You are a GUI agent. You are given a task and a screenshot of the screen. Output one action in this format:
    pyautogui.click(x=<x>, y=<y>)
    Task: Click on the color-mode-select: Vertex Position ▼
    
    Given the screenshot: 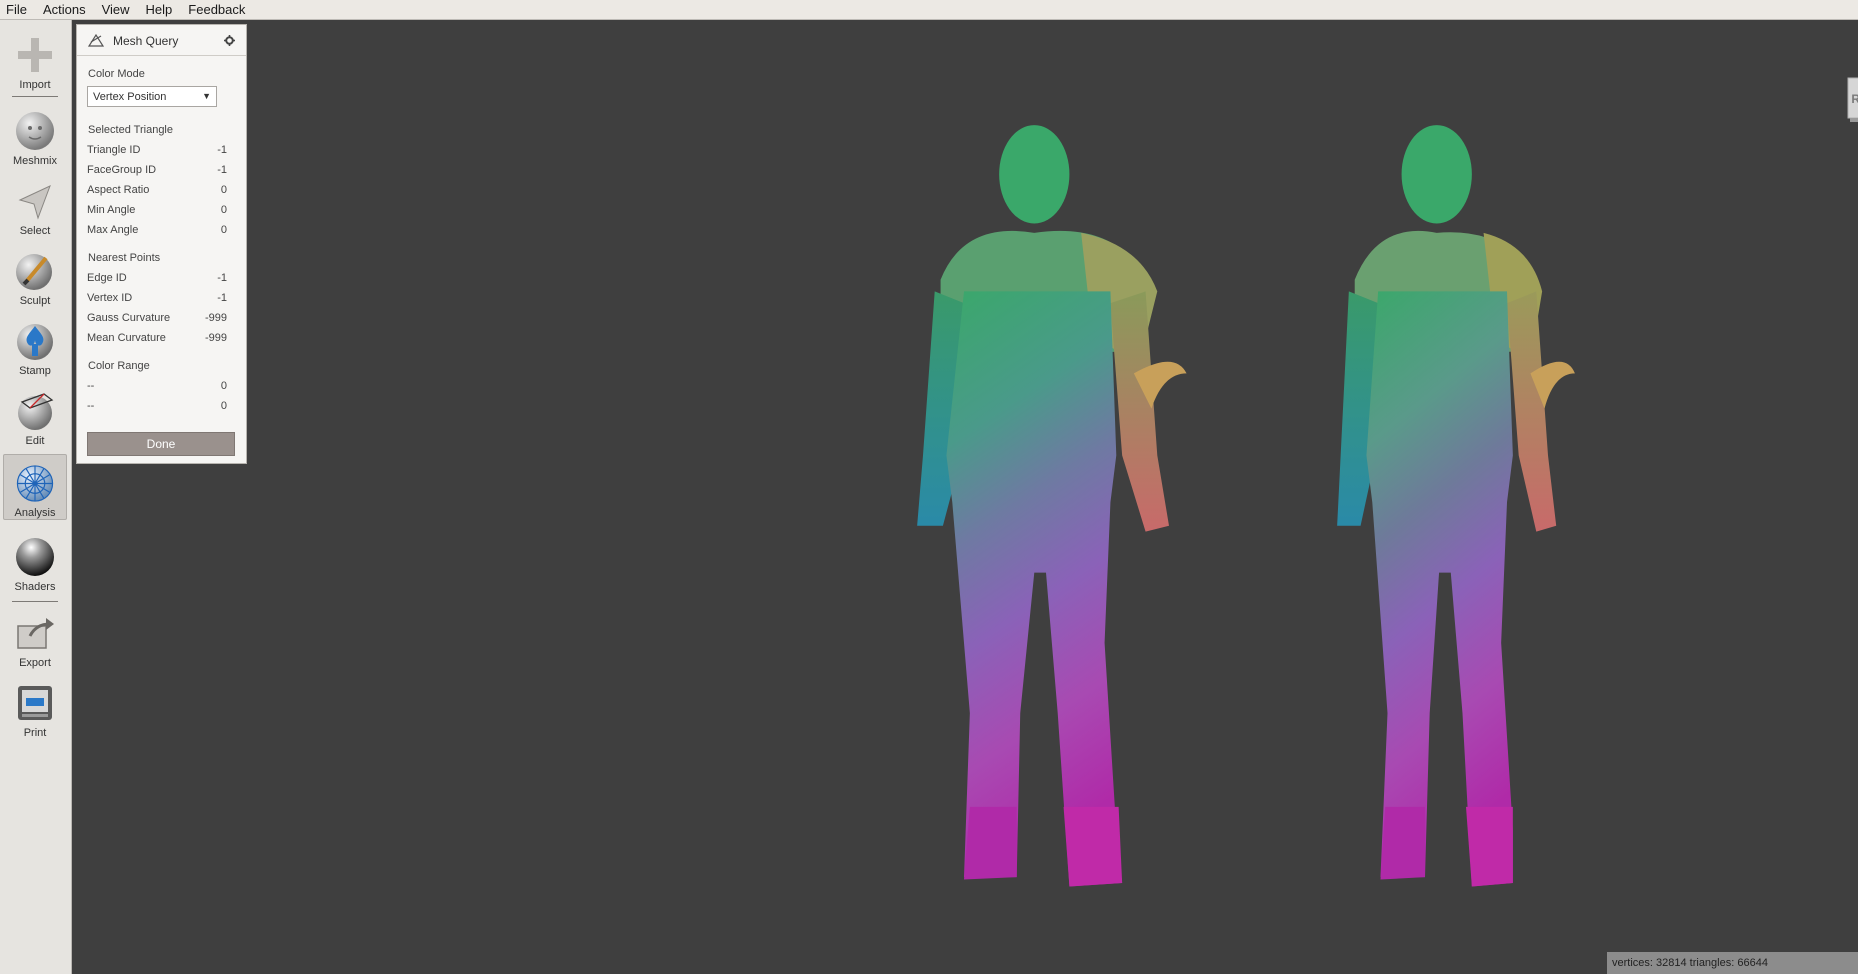 What is the action you would take?
    pyautogui.click(x=152, y=96)
    